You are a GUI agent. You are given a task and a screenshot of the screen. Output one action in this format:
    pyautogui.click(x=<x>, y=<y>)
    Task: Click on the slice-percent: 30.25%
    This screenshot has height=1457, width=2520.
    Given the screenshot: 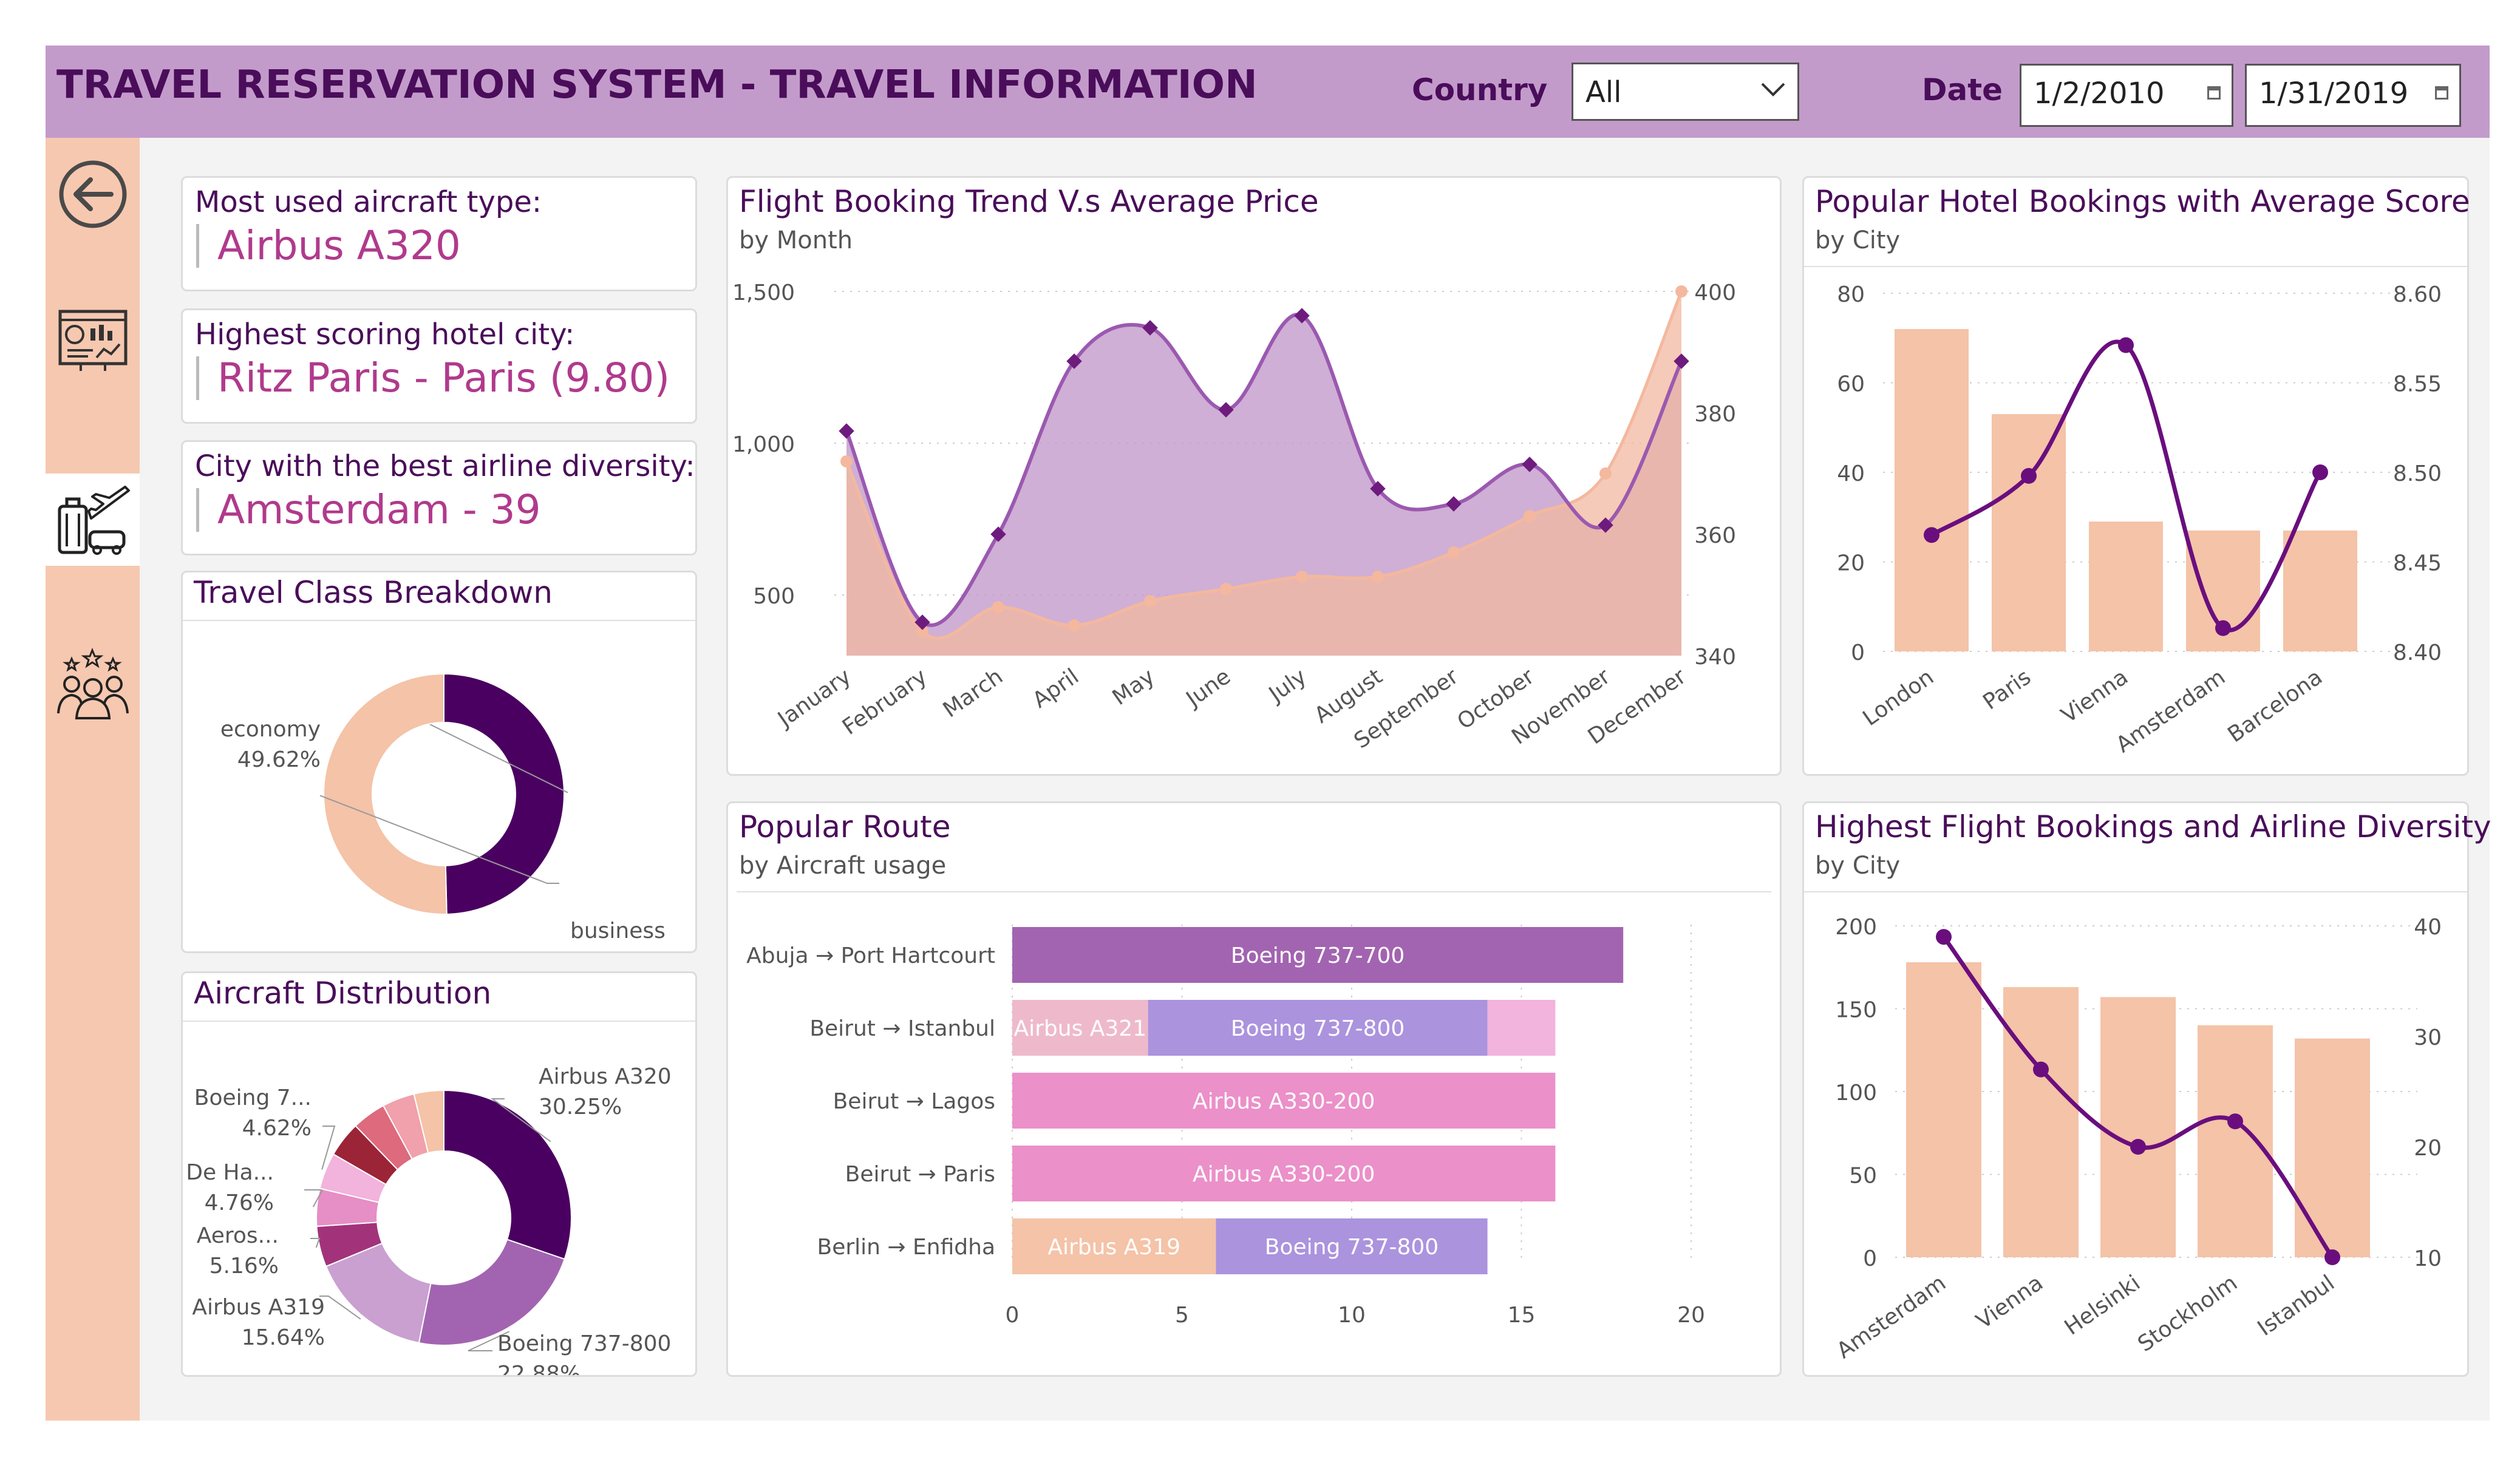 What is the action you would take?
    pyautogui.click(x=580, y=1107)
    